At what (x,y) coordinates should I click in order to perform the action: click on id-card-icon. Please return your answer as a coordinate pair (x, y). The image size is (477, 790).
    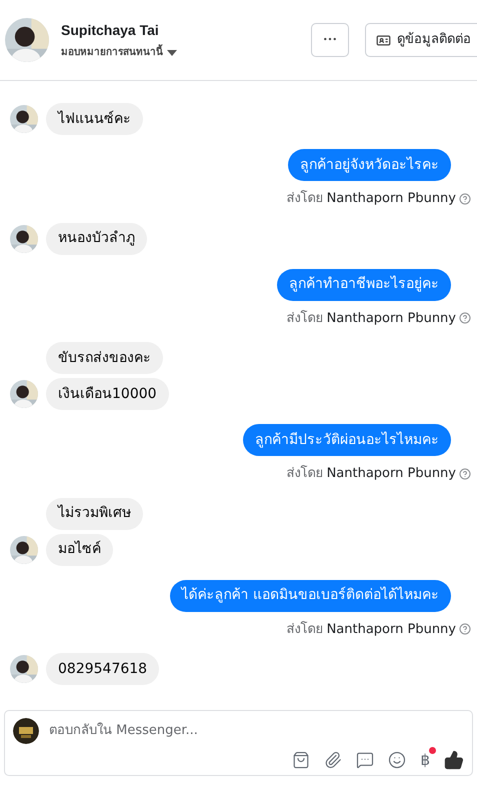
    Looking at the image, I should click on (383, 40).